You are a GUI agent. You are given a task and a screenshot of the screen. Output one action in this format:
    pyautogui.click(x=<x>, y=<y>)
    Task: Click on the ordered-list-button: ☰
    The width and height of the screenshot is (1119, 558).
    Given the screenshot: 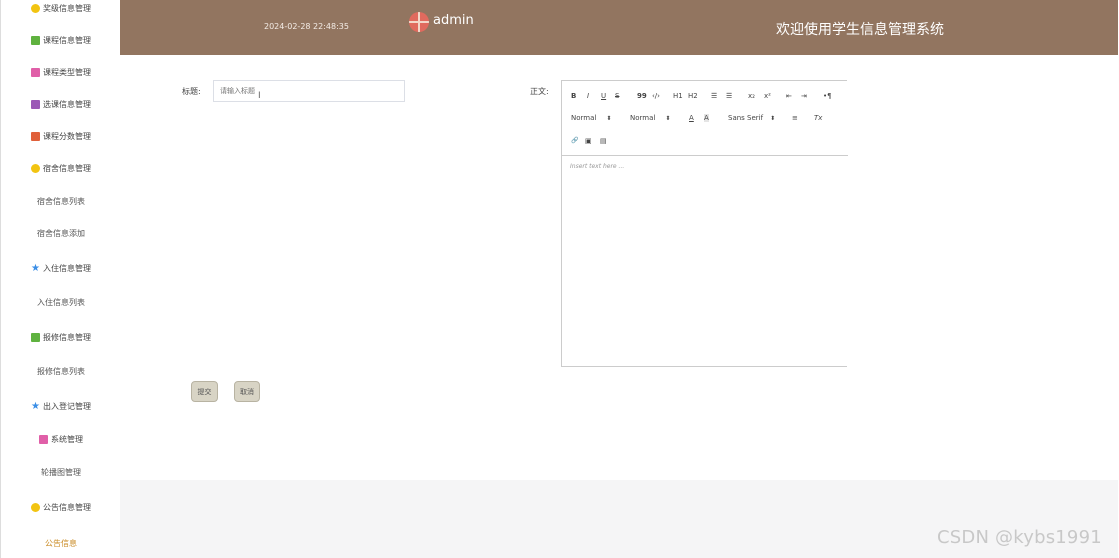 What is the action you would take?
    pyautogui.click(x=714, y=96)
    